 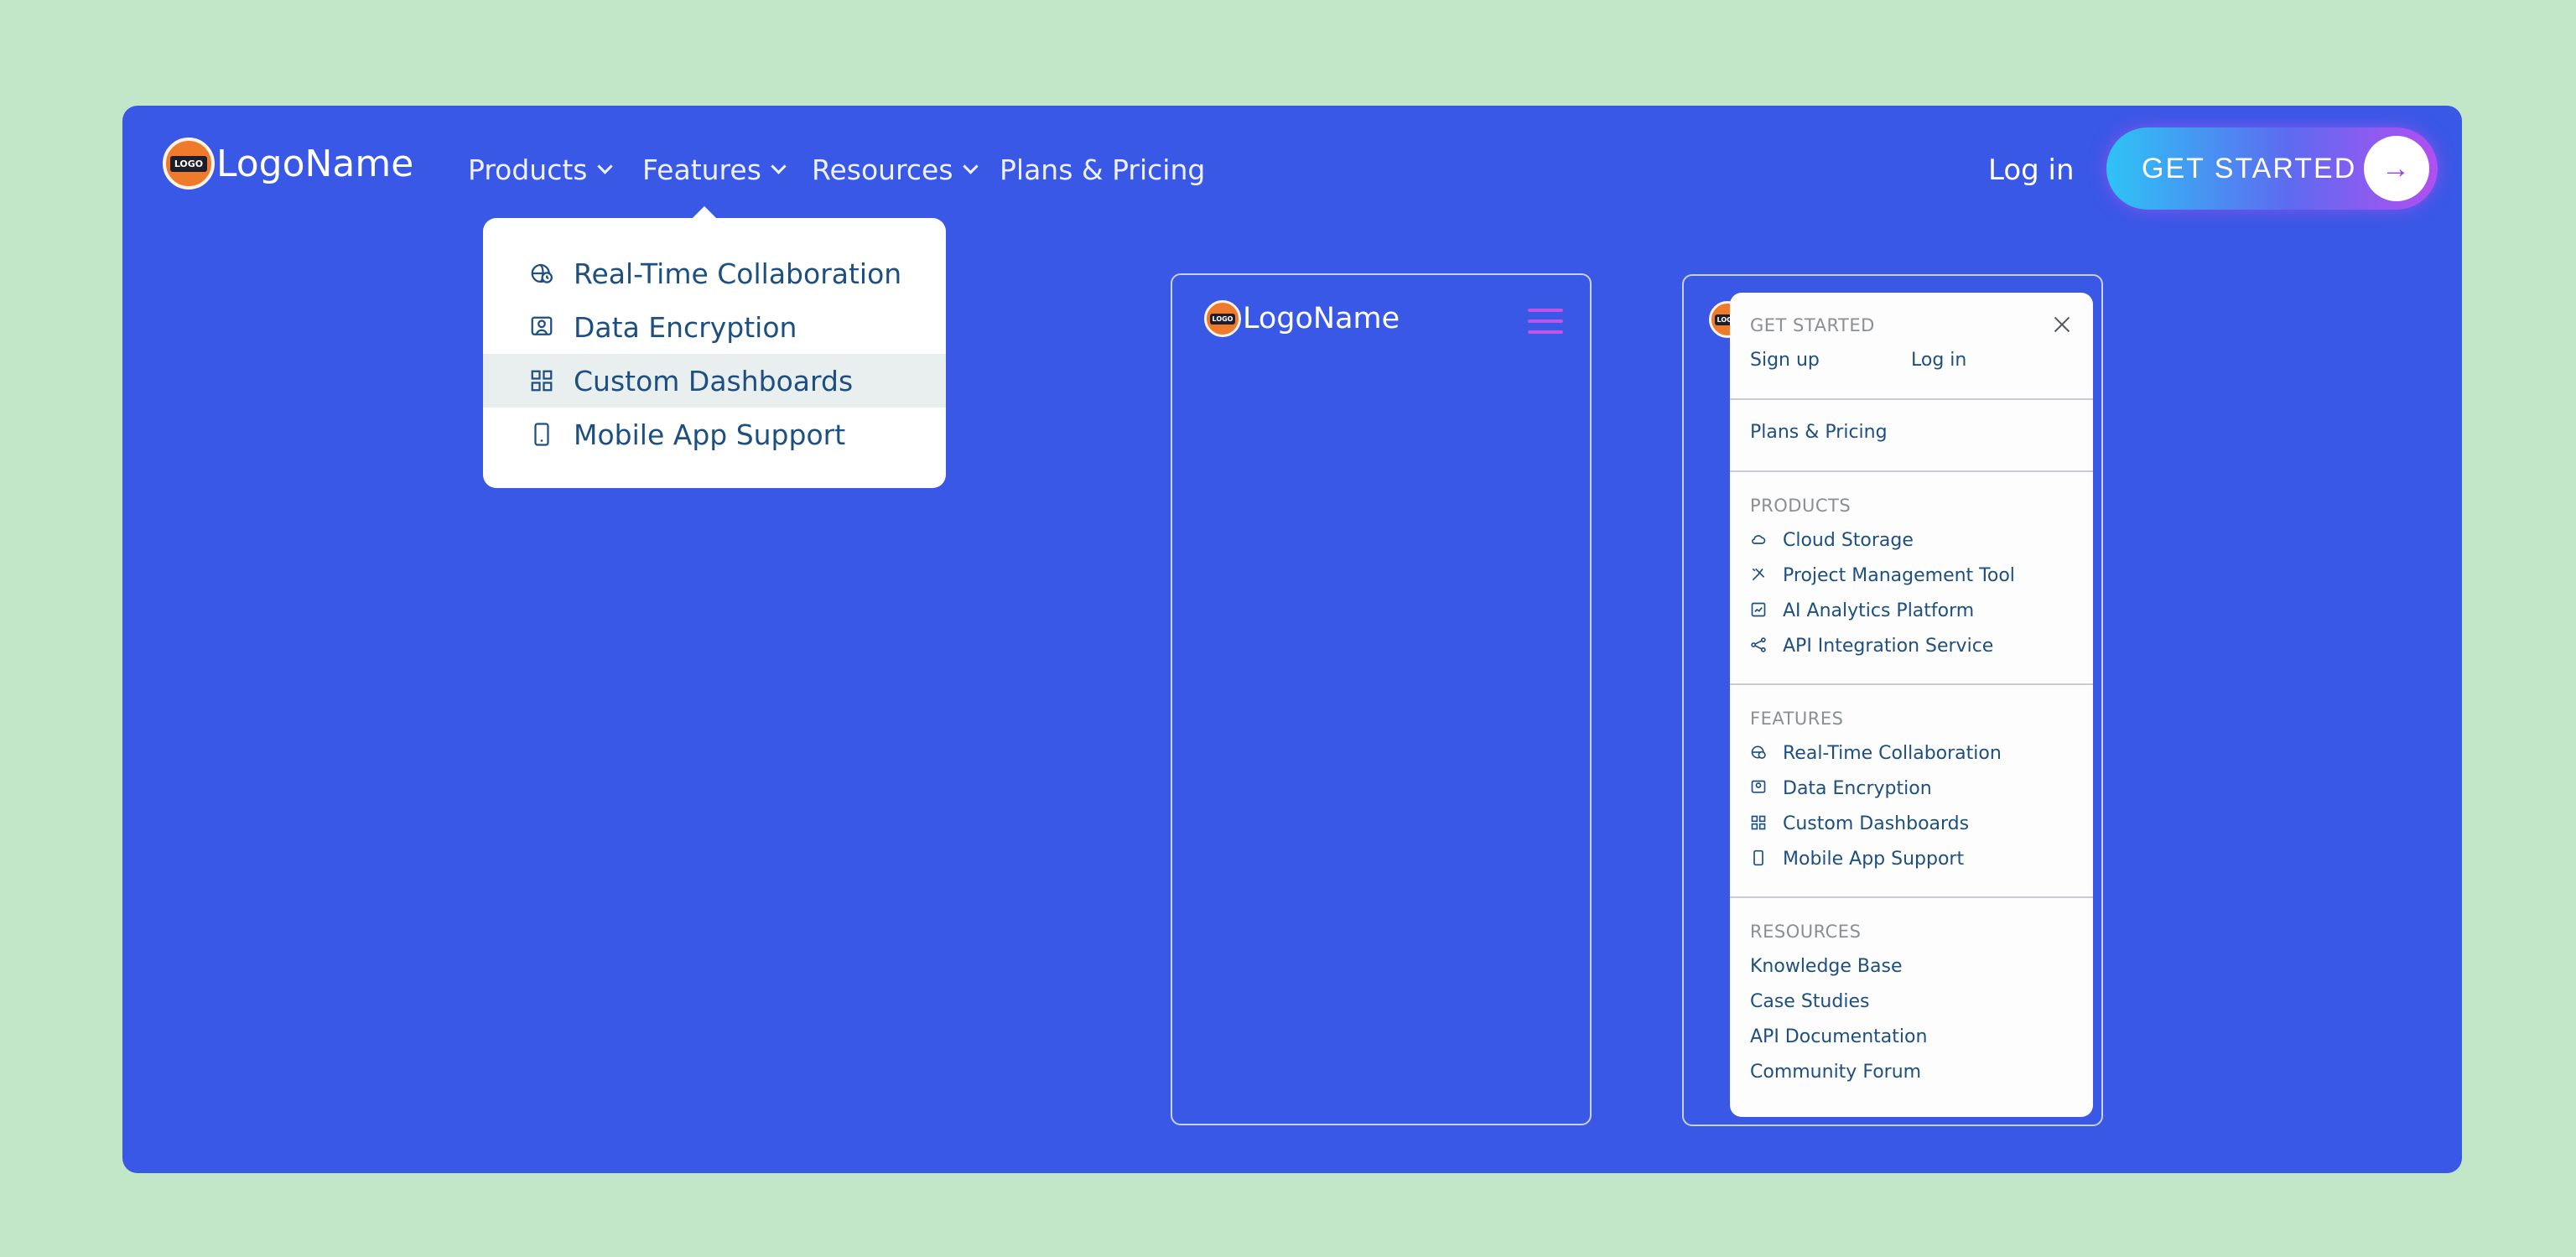 I want to click on mobile-product-api-integration-service: API Integration Service, so click(x=1888, y=646).